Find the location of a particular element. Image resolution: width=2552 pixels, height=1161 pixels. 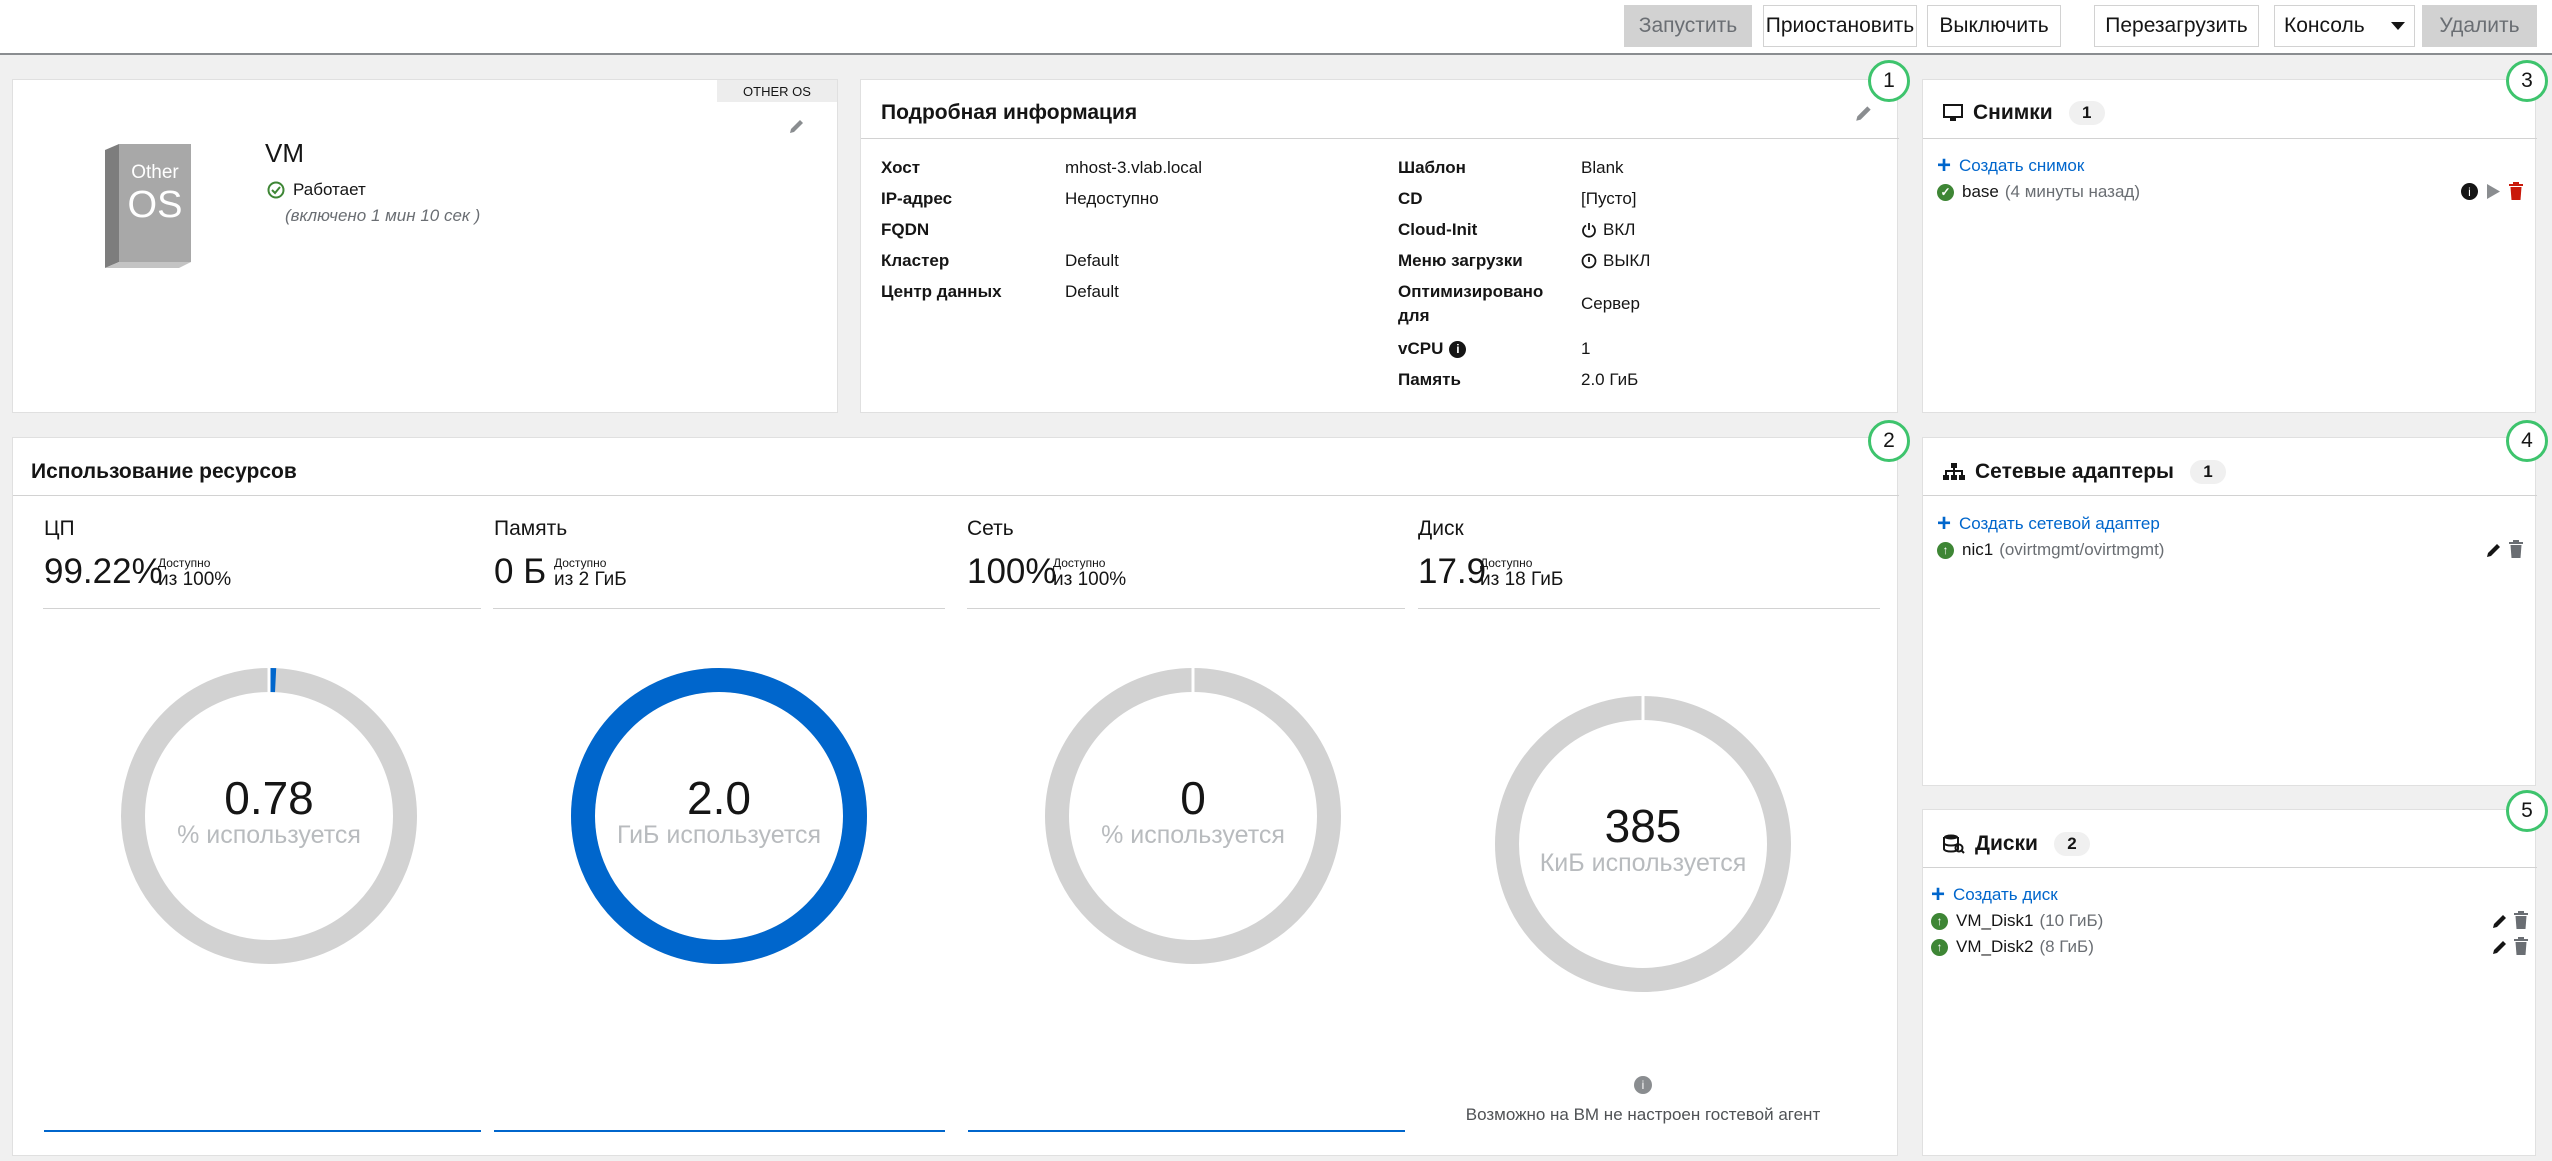

network-sparkline is located at coordinates (1186, 1131).